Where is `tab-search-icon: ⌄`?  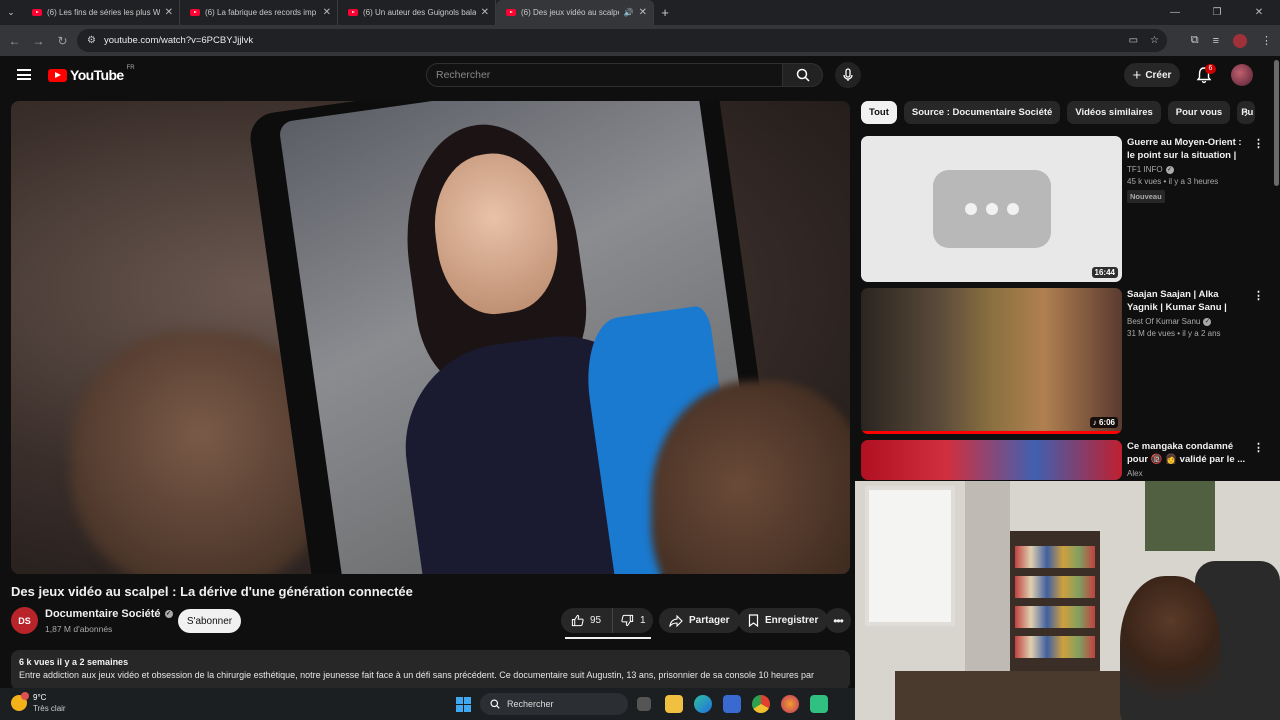
tab-search-icon: ⌄ is located at coordinates (11, 12).